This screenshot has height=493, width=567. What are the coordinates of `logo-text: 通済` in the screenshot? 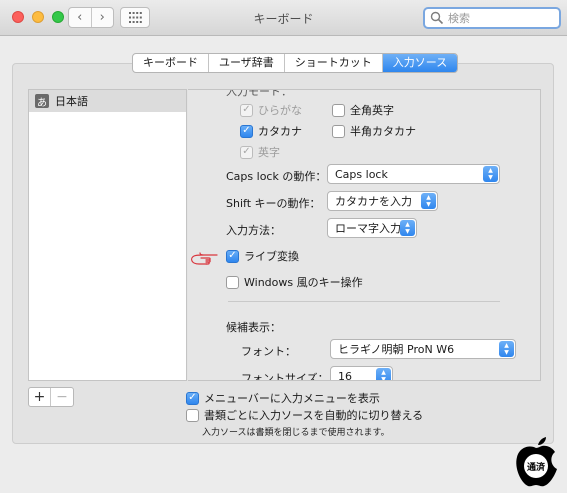 It's located at (536, 467).